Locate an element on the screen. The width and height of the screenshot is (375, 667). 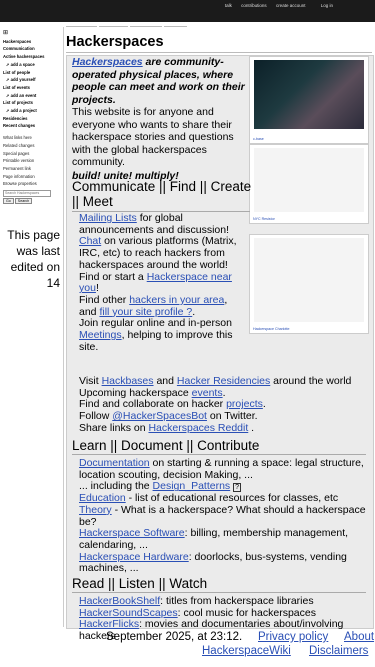
events-link: events is located at coordinates (207, 393).